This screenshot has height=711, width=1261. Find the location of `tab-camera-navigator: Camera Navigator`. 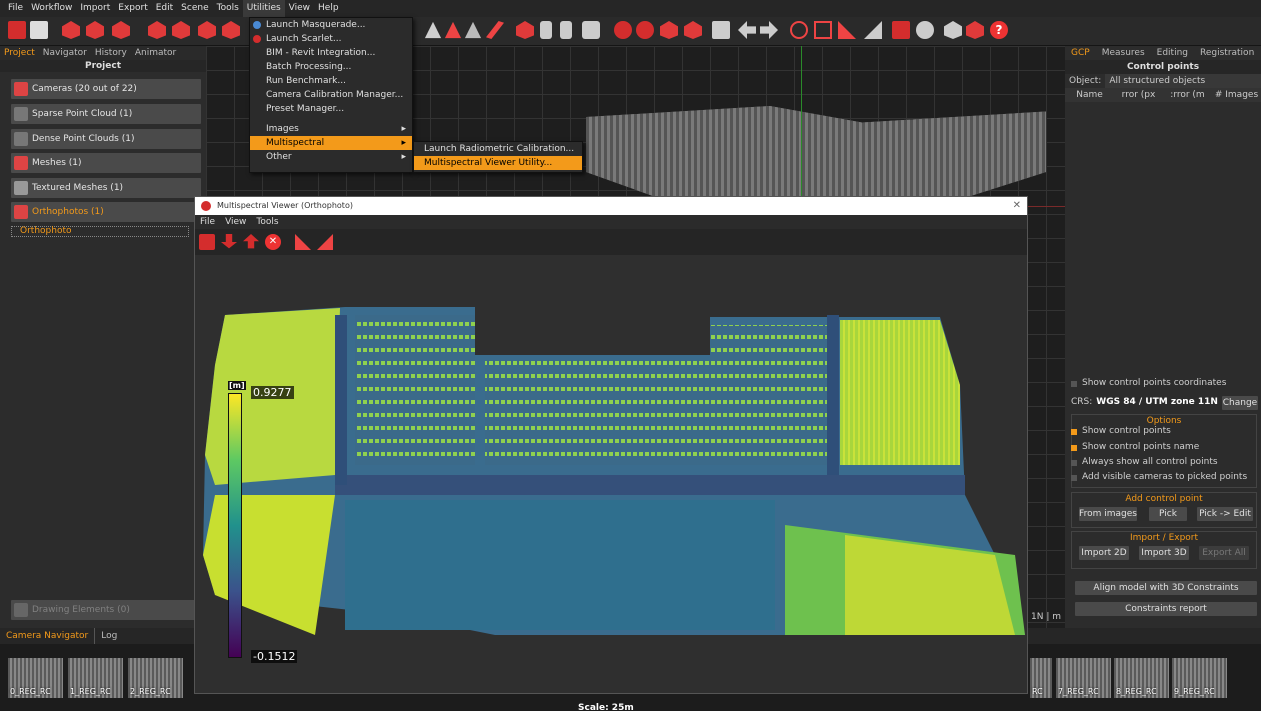

tab-camera-navigator: Camera Navigator is located at coordinates (48, 636).